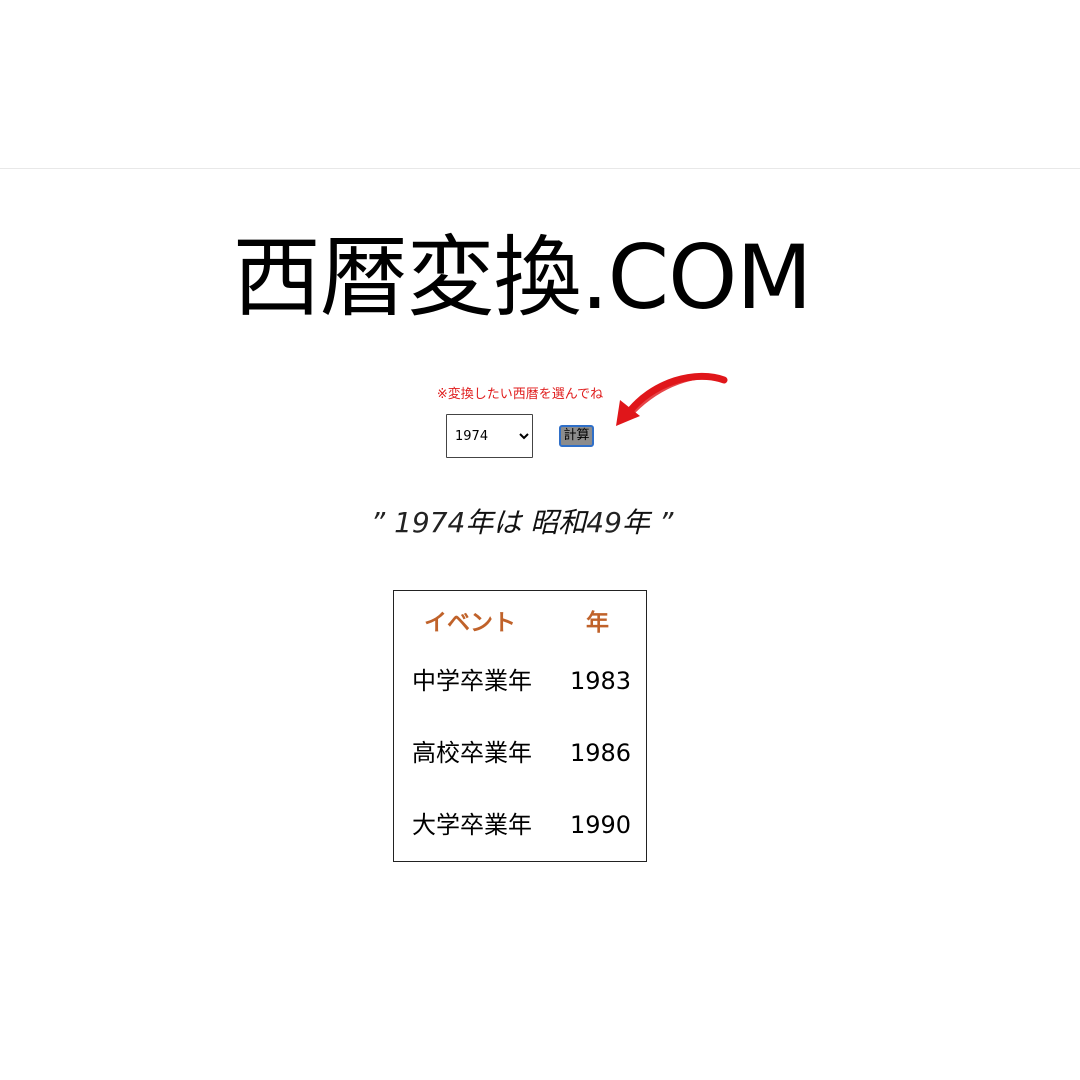 The height and width of the screenshot is (1080, 1080). Describe the element at coordinates (601, 753) in the screenshot. I see `table-cell-year: 1986` at that location.